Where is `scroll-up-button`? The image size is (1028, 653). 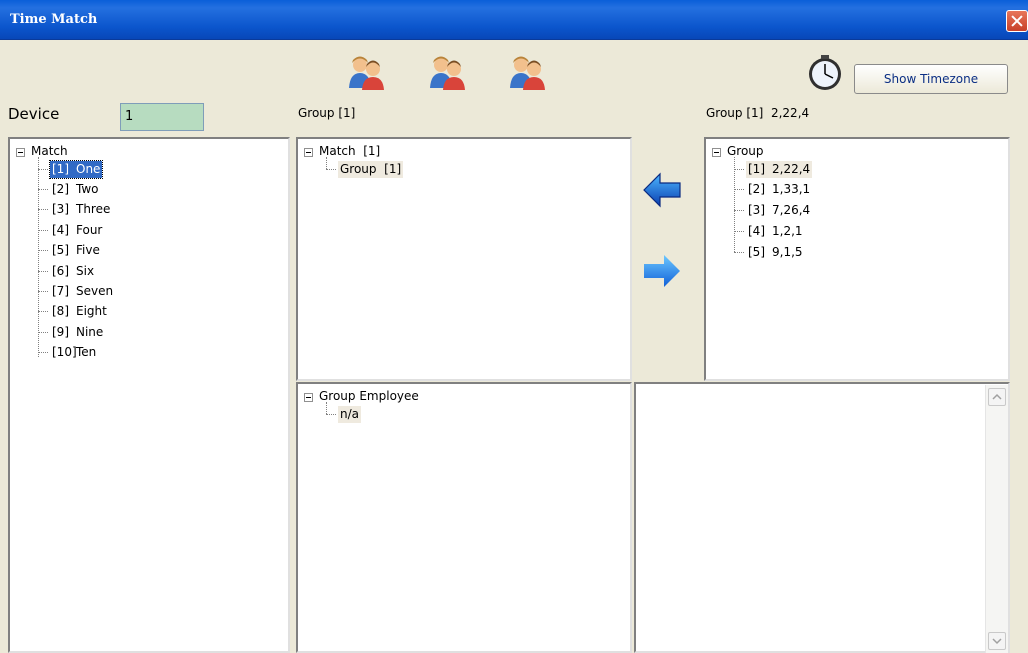 scroll-up-button is located at coordinates (997, 397).